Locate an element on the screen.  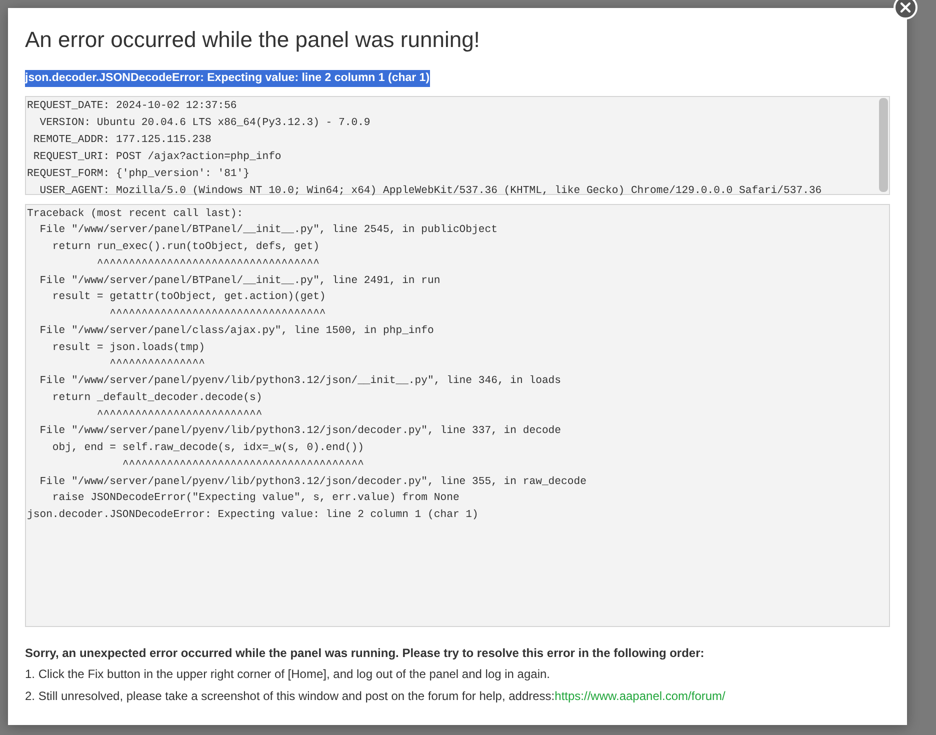
code-line: File "/www/server/panel/BTPanel/__init__.py", line 2545, in publicObject is located at coordinates (268, 230).